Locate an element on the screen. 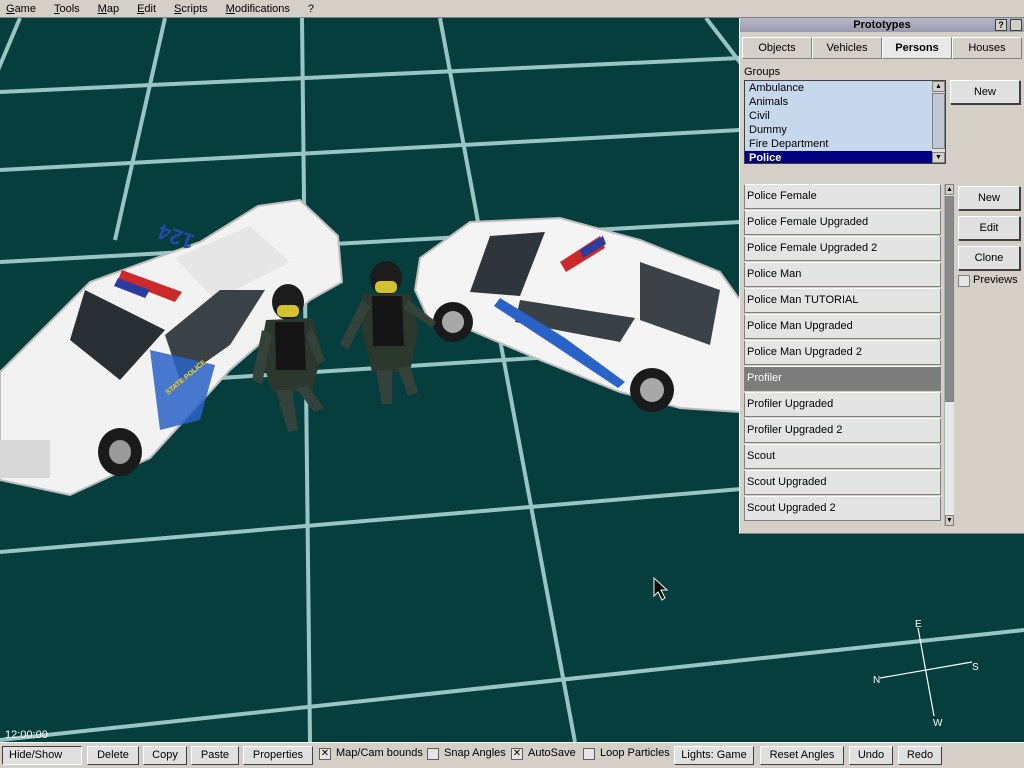 The height and width of the screenshot is (768, 1024). menu-help: ? is located at coordinates (314, 9).